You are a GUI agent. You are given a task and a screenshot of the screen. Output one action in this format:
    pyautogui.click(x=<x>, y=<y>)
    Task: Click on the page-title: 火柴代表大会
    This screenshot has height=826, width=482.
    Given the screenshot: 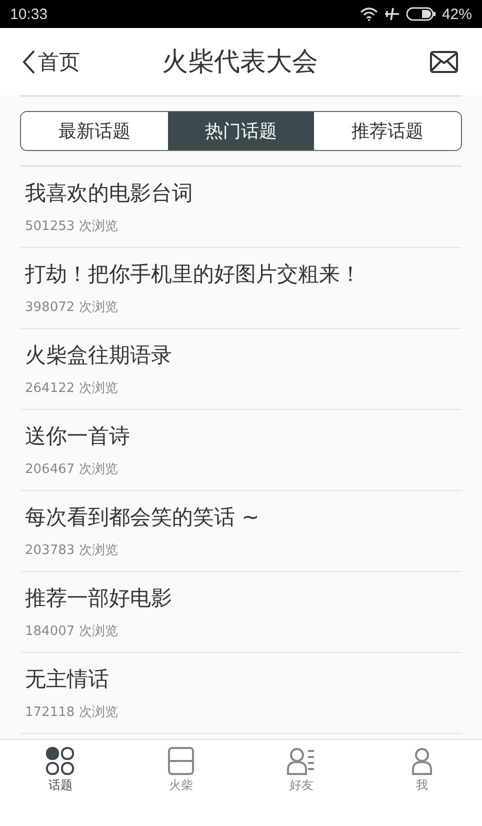 What is the action you would take?
    pyautogui.click(x=240, y=62)
    